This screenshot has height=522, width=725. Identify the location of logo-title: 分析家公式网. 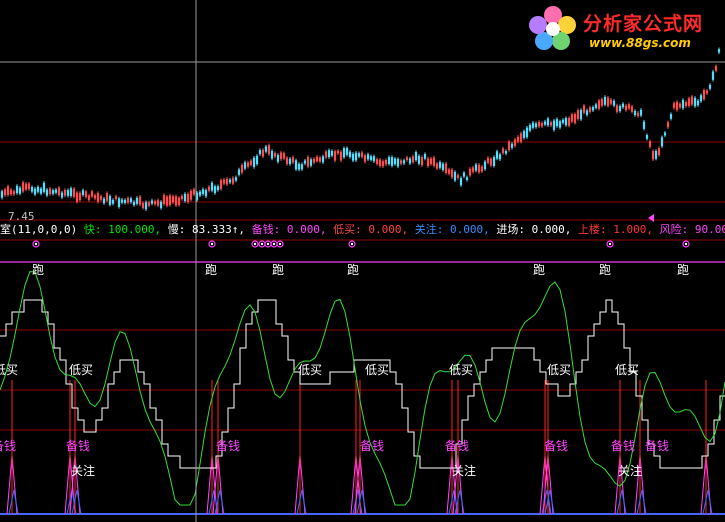
(643, 24).